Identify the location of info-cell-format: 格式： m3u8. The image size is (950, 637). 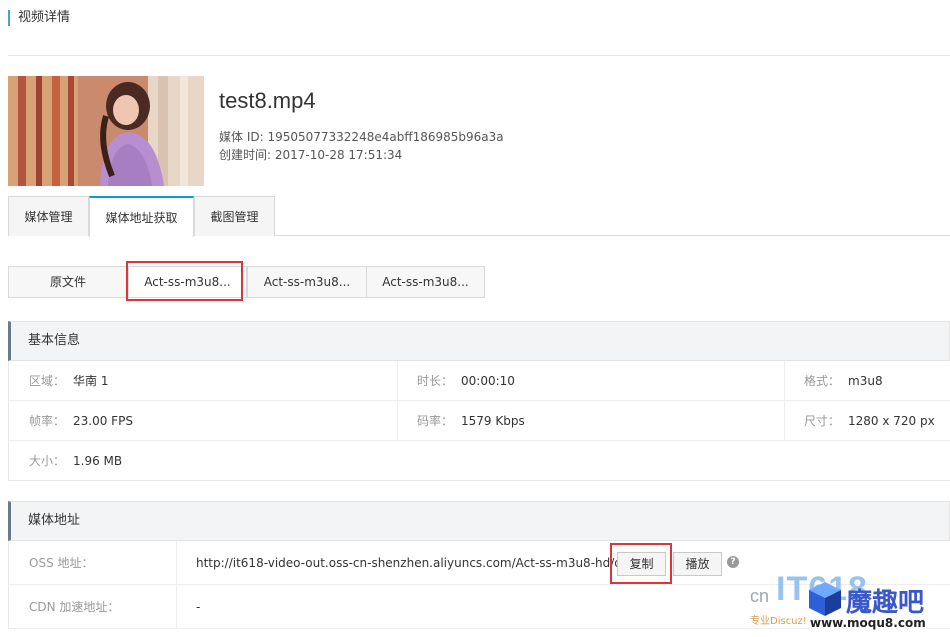
(843, 381).